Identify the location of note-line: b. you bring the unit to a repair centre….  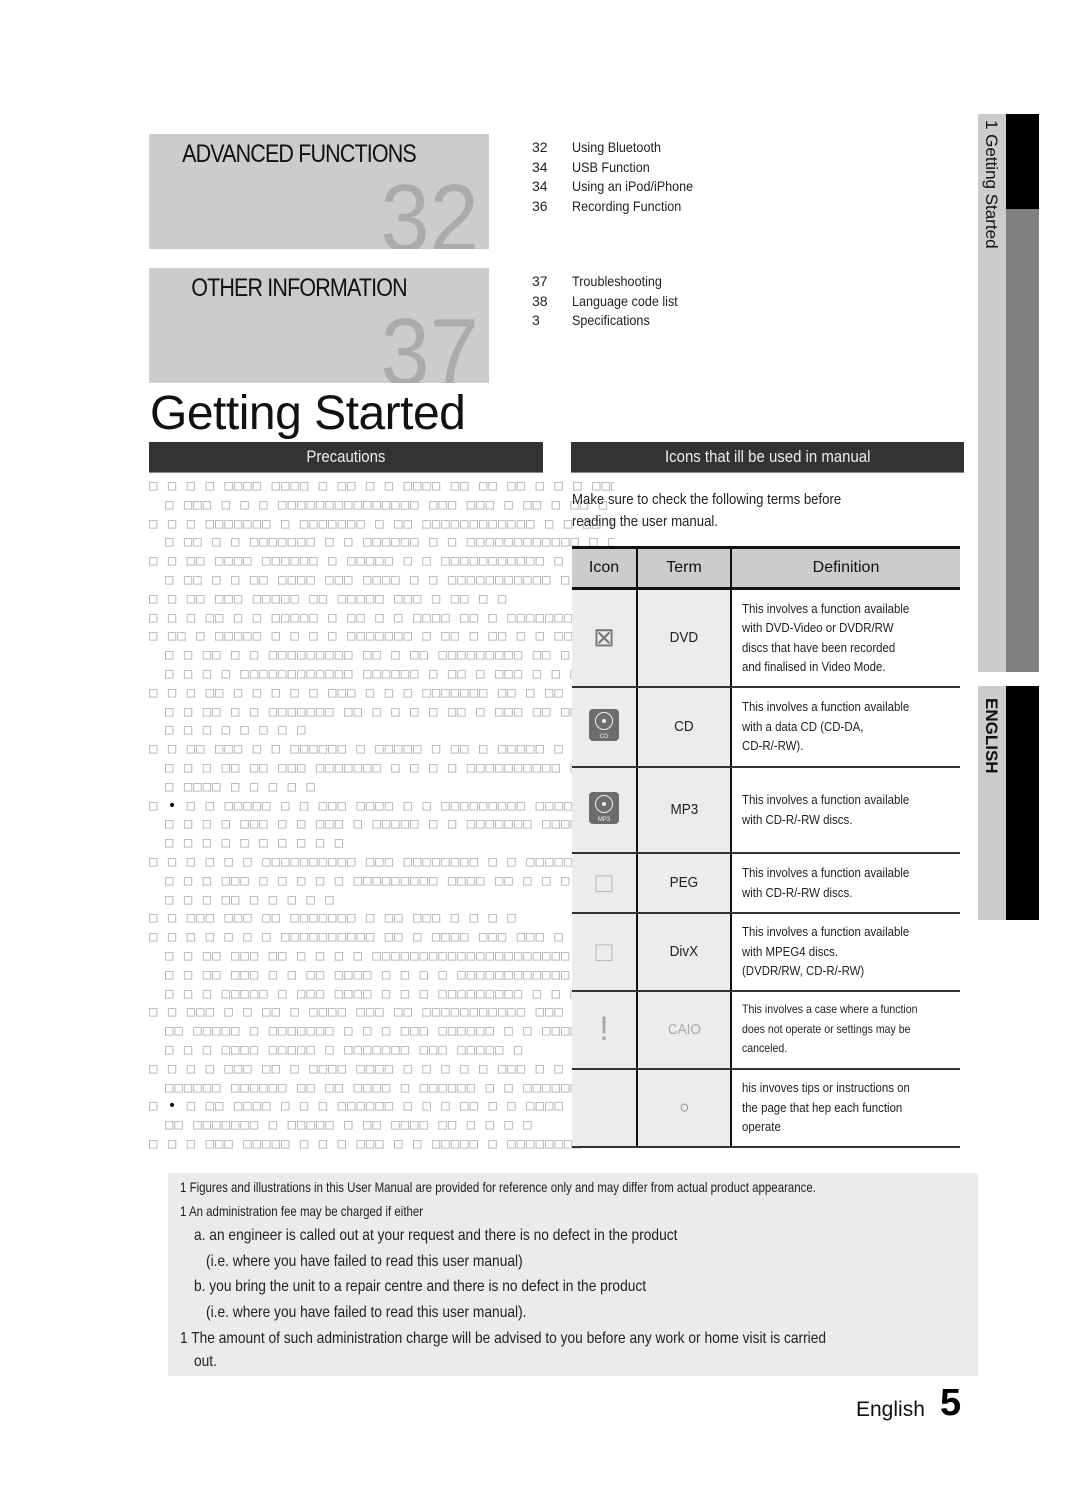
(420, 1286).